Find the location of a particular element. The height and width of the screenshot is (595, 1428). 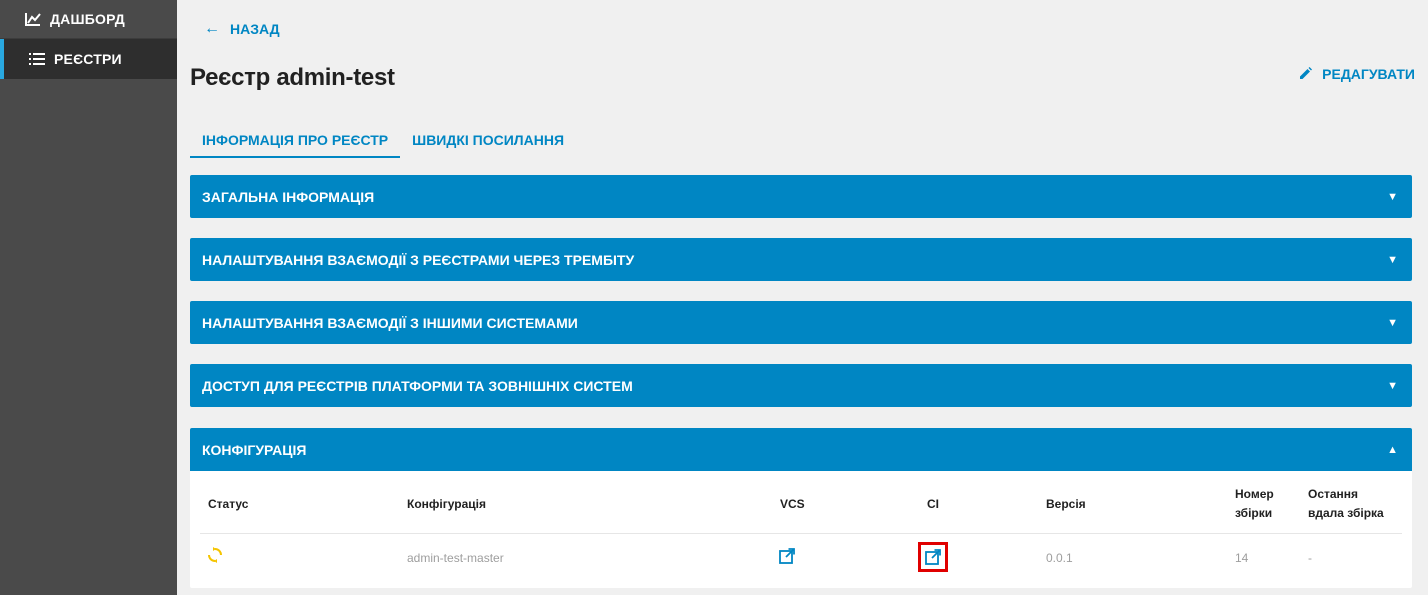

panel-title: КОНФІГУРАЦІЯ is located at coordinates (254, 449).